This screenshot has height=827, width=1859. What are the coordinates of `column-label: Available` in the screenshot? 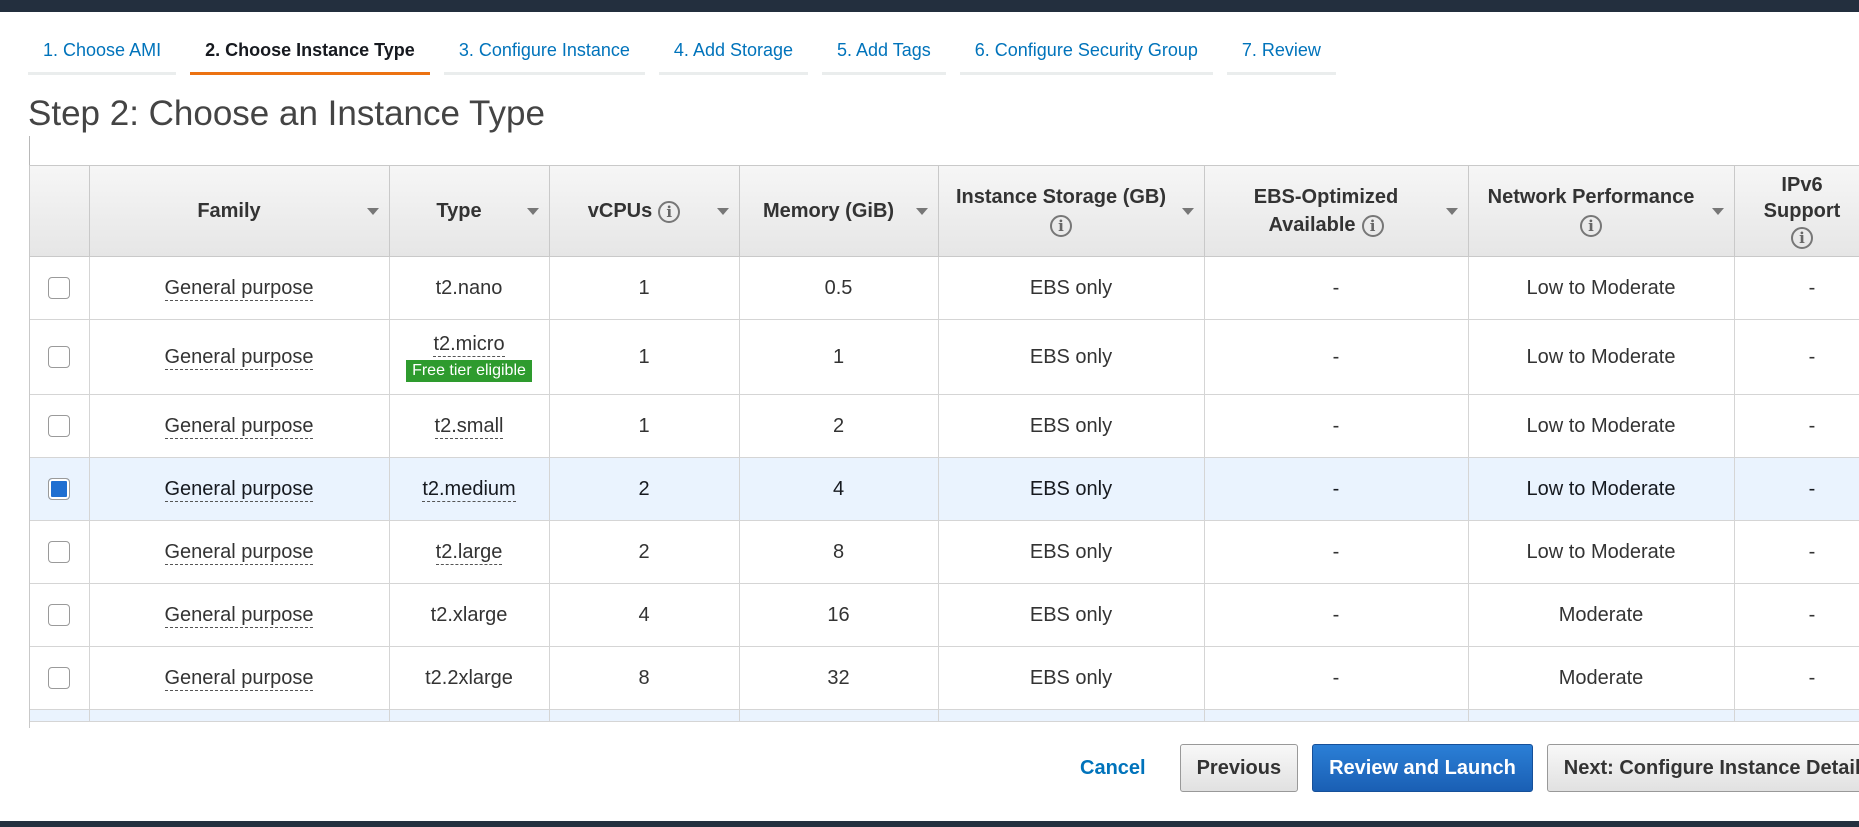 It's located at (1312, 225).